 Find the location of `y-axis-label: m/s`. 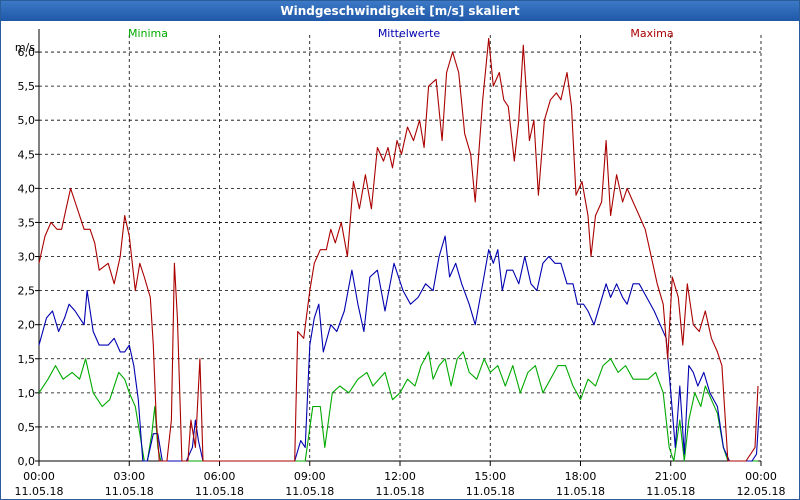

y-axis-label: m/s is located at coordinates (25, 47).